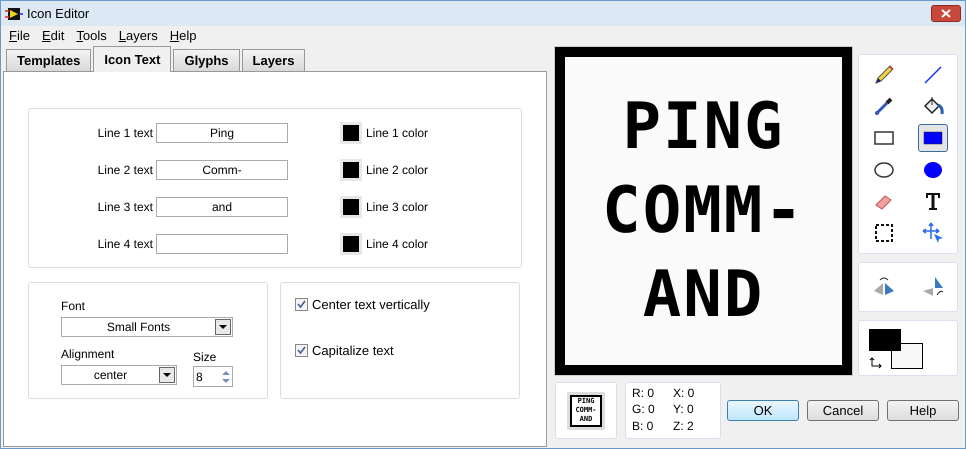 This screenshot has height=449, width=966. What do you see at coordinates (147, 327) in the screenshot?
I see `font-dropdown: Small Fonts` at bounding box center [147, 327].